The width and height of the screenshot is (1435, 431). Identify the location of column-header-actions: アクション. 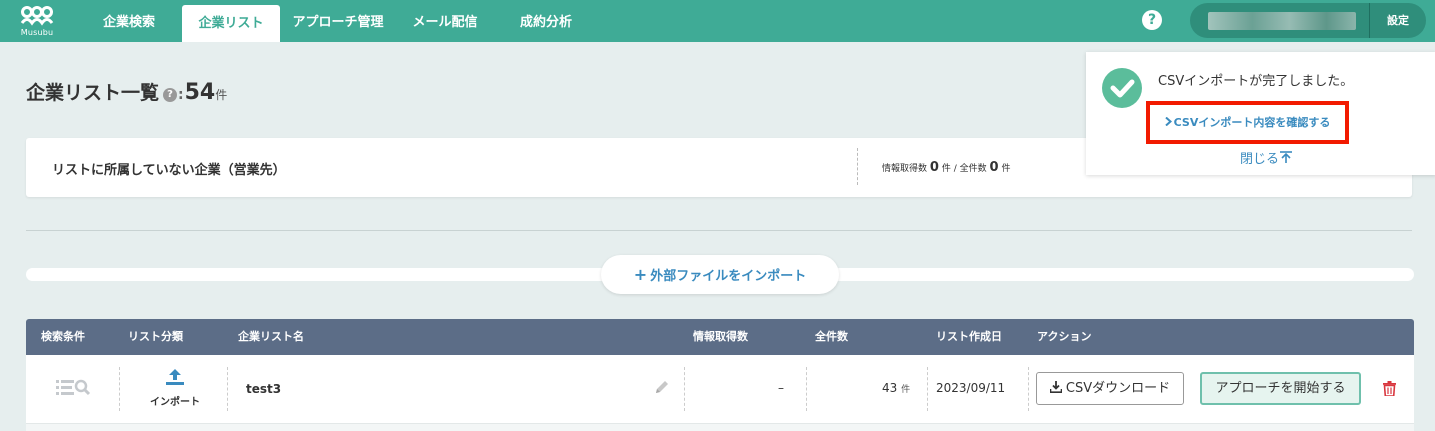
(1064, 336).